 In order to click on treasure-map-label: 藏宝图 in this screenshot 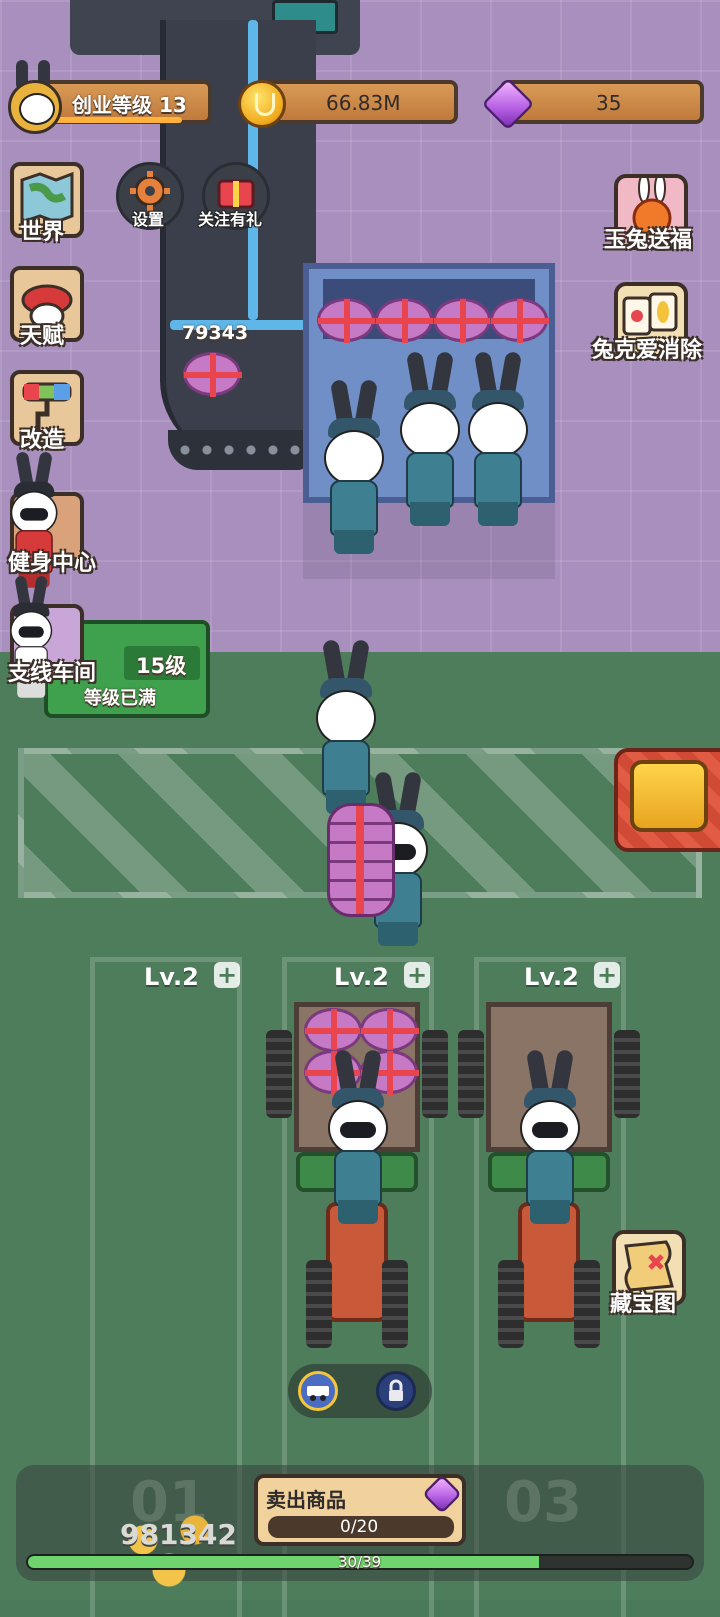, I will do `click(643, 1304)`.